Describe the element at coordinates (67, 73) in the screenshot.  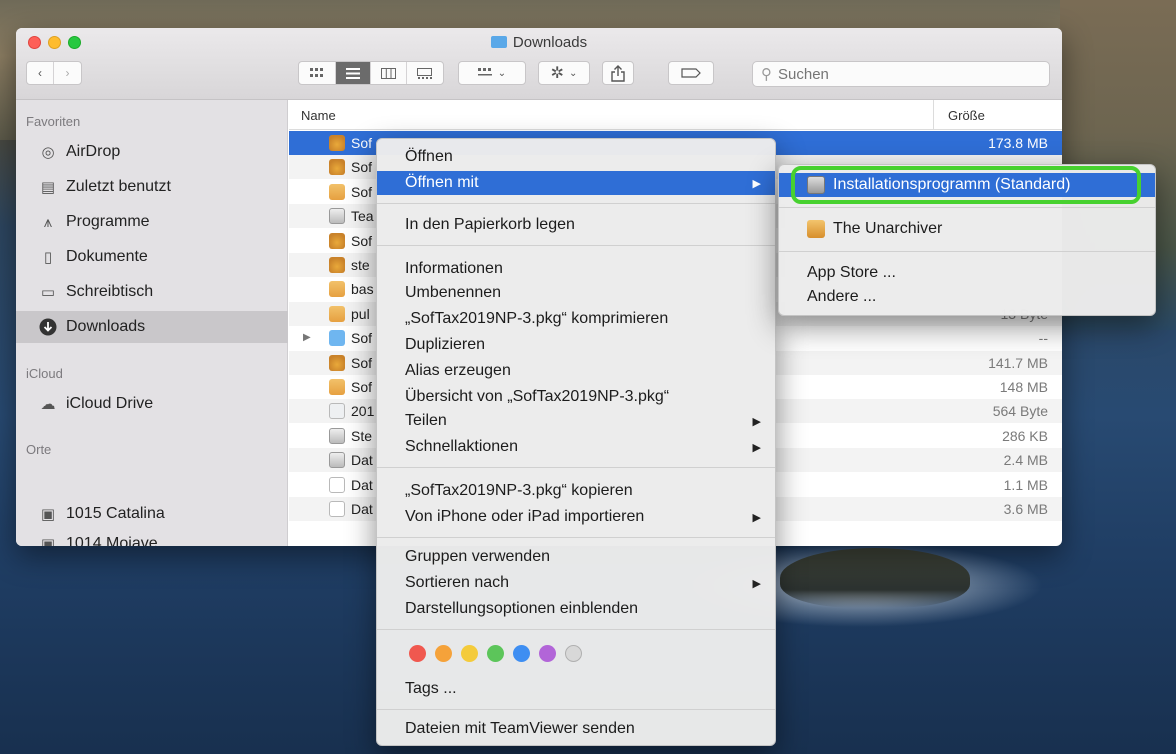
I see `forward-button: ›` at that location.